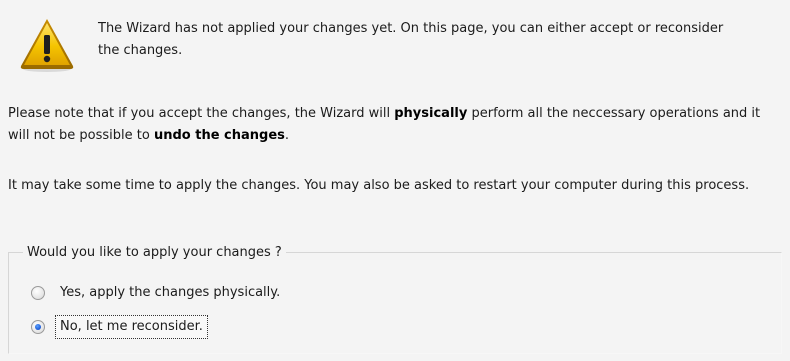 The height and width of the screenshot is (361, 790). Describe the element at coordinates (219, 135) in the screenshot. I see `note-bold-undo: undo the changes` at that location.